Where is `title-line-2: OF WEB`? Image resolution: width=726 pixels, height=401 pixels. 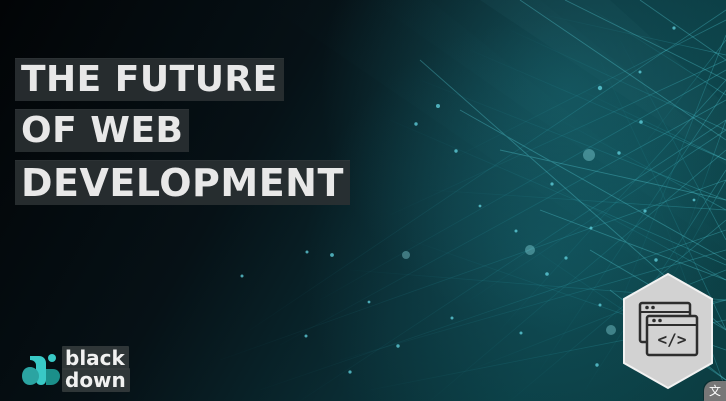
title-line-2: OF WEB is located at coordinates (102, 130).